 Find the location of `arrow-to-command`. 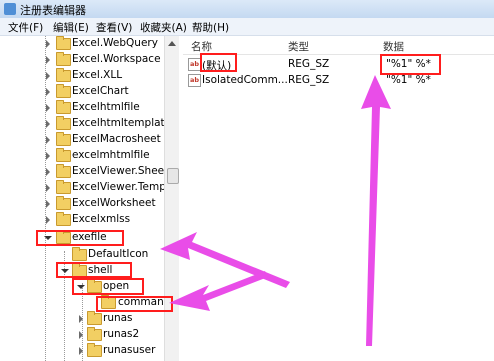

arrow-to-command is located at coordinates (218, 291).